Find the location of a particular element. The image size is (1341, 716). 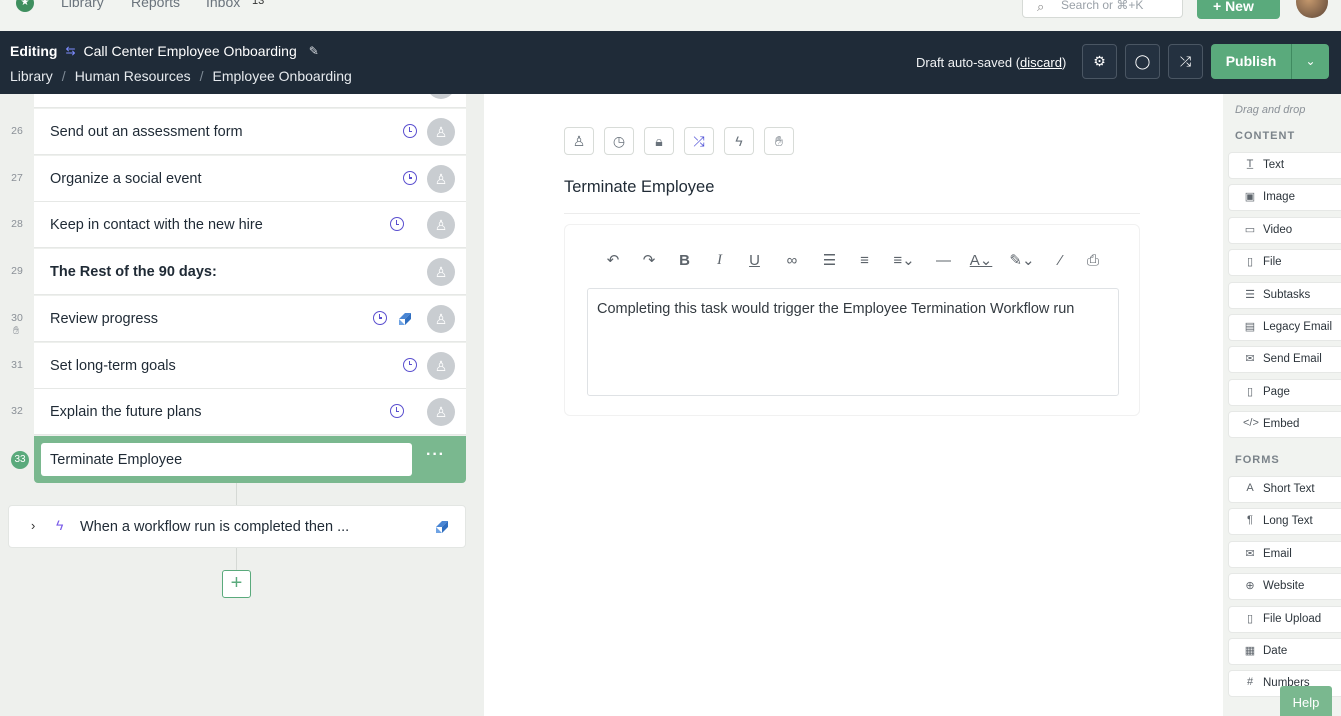

add-task-button: + is located at coordinates (236, 584).